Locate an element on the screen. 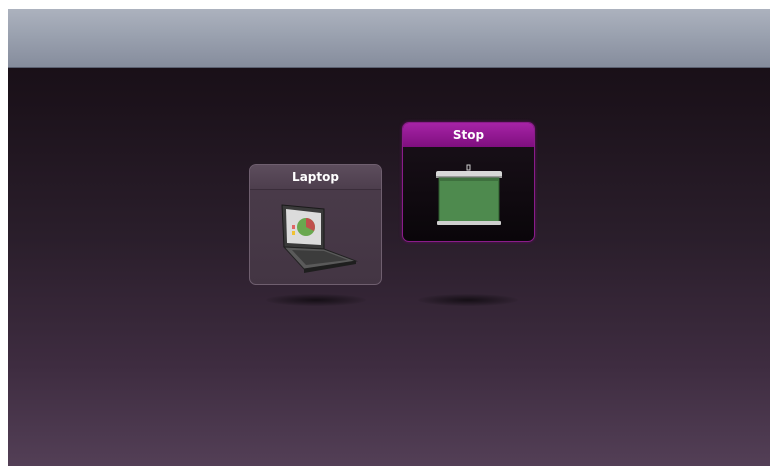 The height and width of the screenshot is (466, 770). laptop-icon is located at coordinates (317, 241).